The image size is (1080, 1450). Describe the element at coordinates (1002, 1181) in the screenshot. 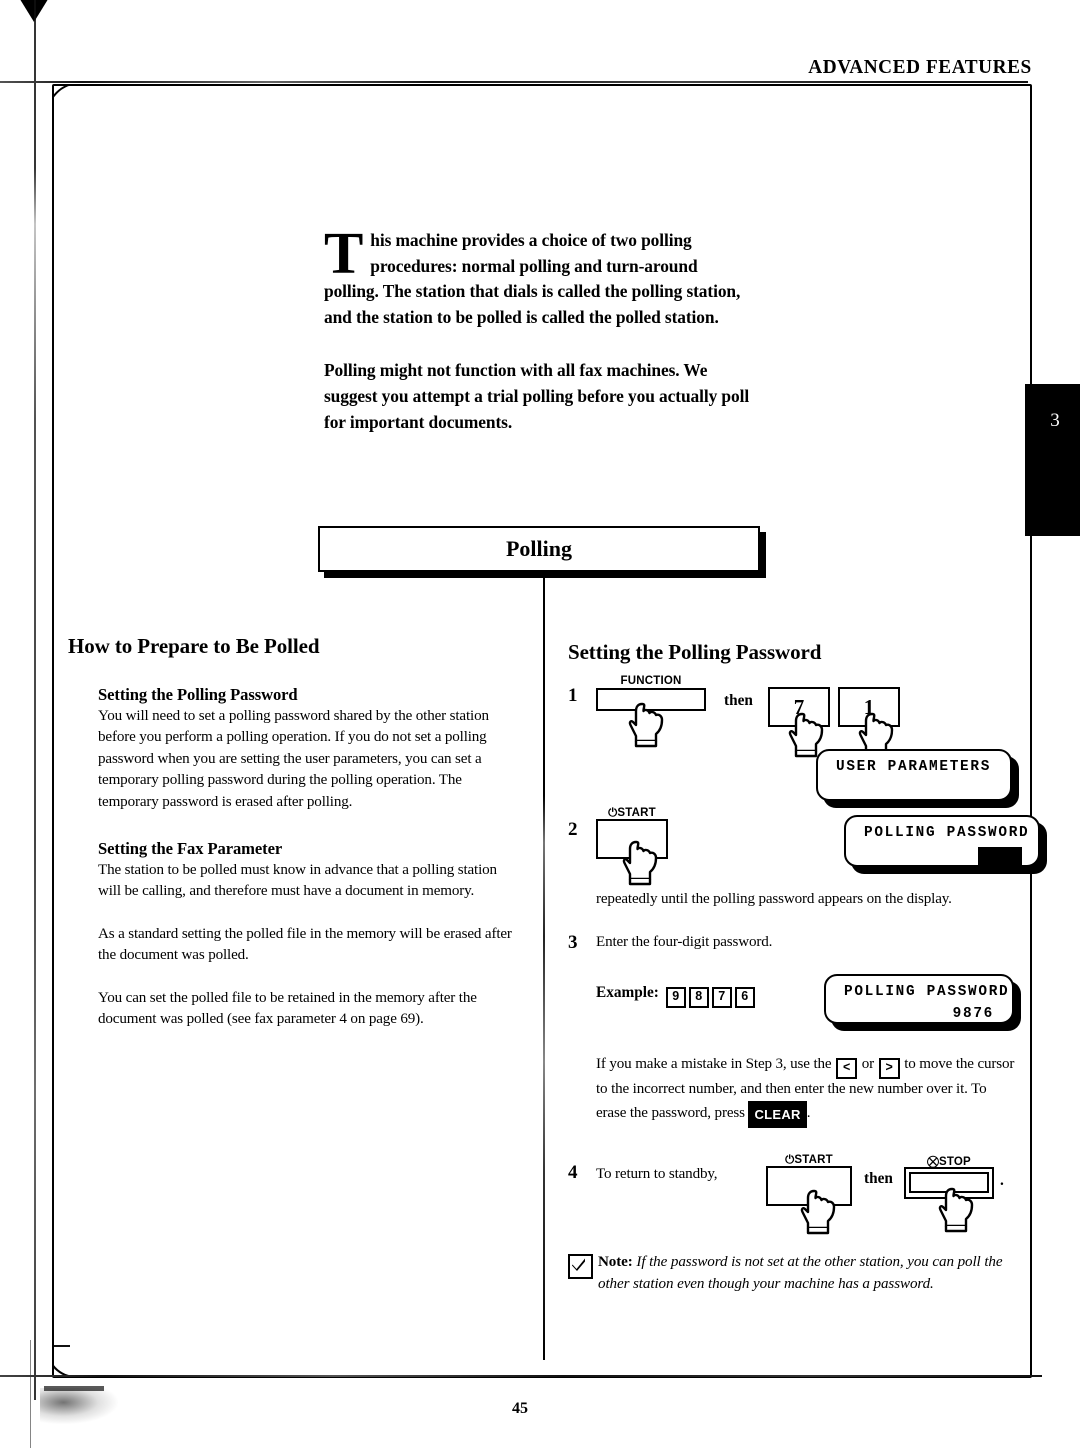

I see `step-4-trailing-period: .` at that location.